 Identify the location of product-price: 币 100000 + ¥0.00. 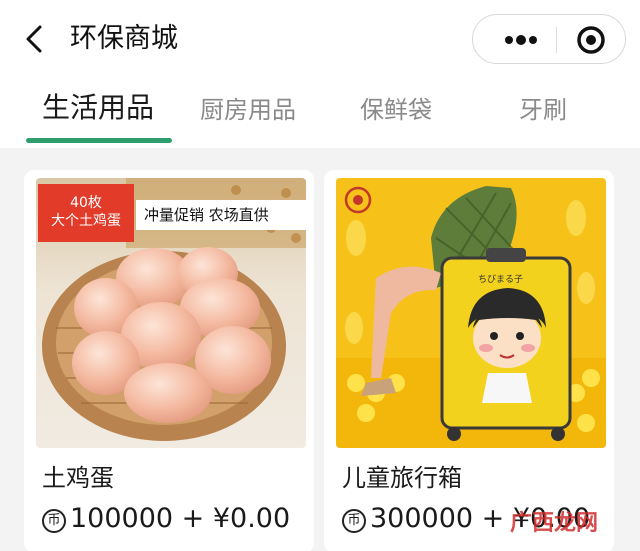
(166, 519).